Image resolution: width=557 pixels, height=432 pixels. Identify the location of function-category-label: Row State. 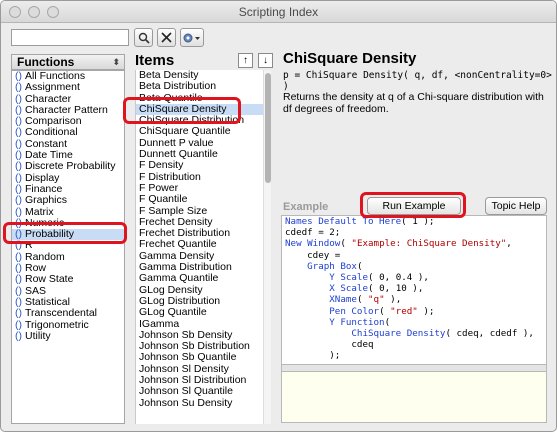
(49, 279).